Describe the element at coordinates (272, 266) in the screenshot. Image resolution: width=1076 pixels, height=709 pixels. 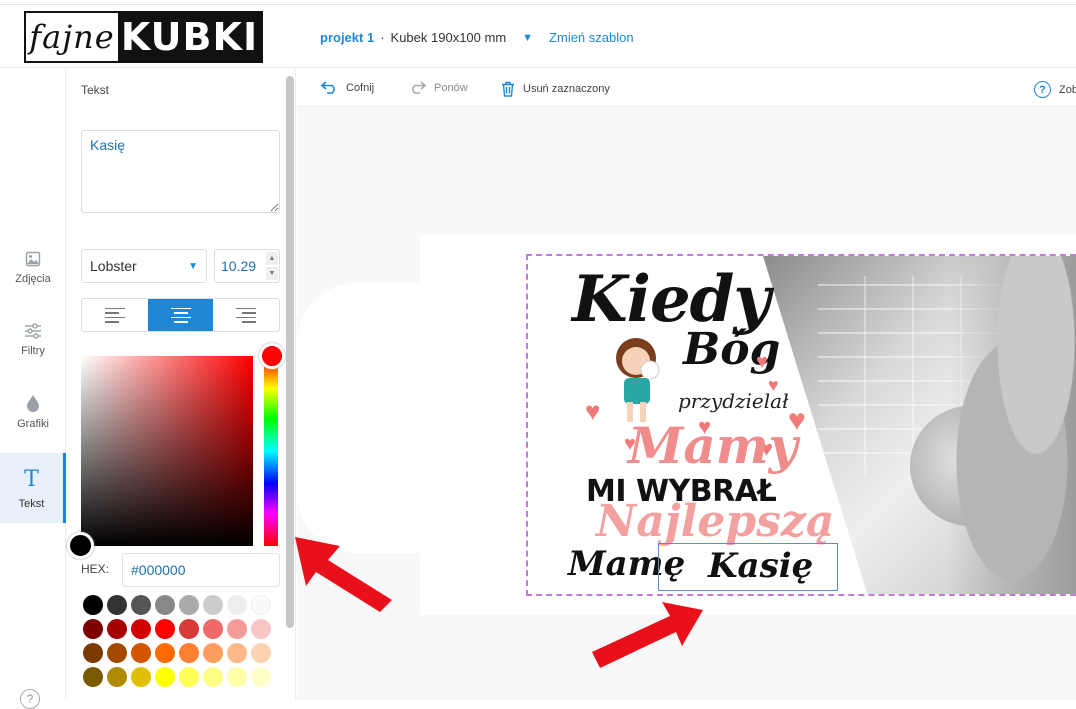
I see `font-size-stepper: ▲ ▼` at that location.